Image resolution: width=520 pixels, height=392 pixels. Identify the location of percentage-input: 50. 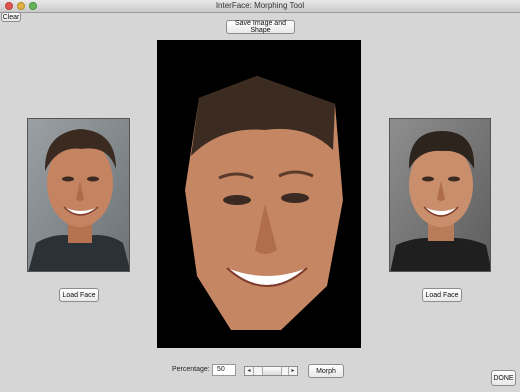
(224, 370).